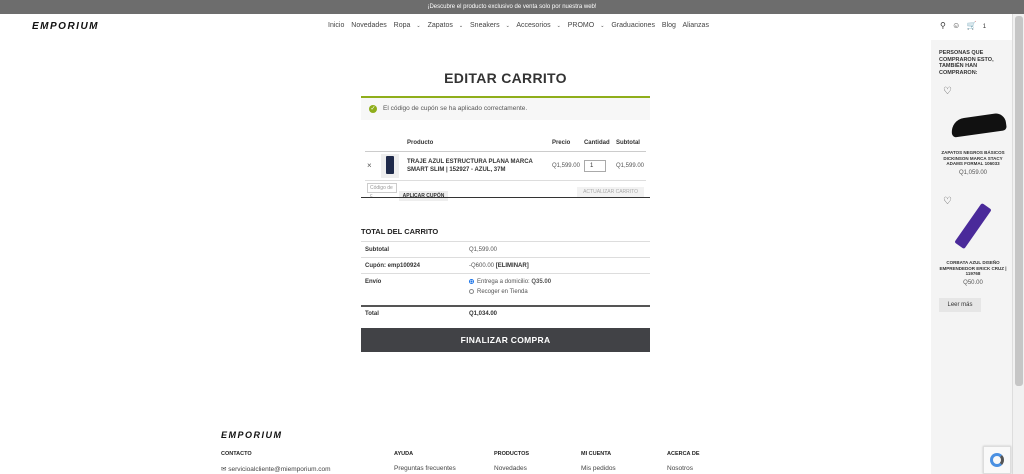  What do you see at coordinates (485, 25) in the screenshot?
I see `nav-sneakers: Sneakers` at bounding box center [485, 25].